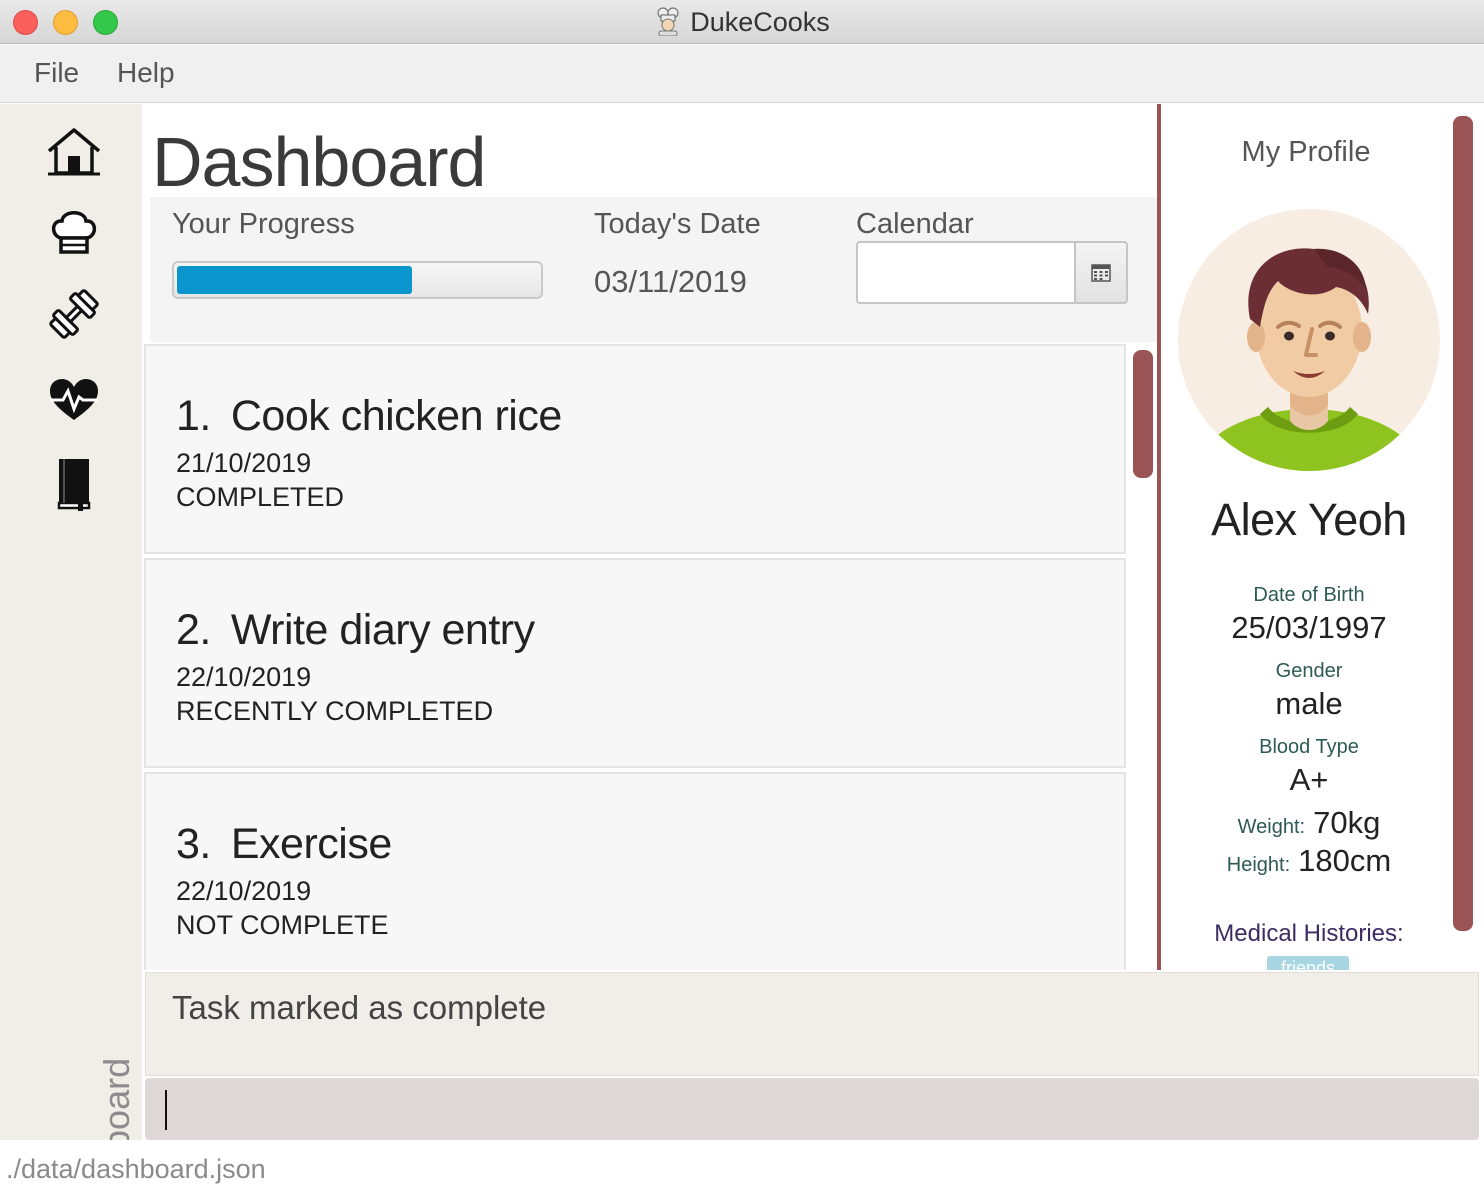 This screenshot has height=1198, width=1484. I want to click on task-date: 21/10/2019, so click(244, 463).